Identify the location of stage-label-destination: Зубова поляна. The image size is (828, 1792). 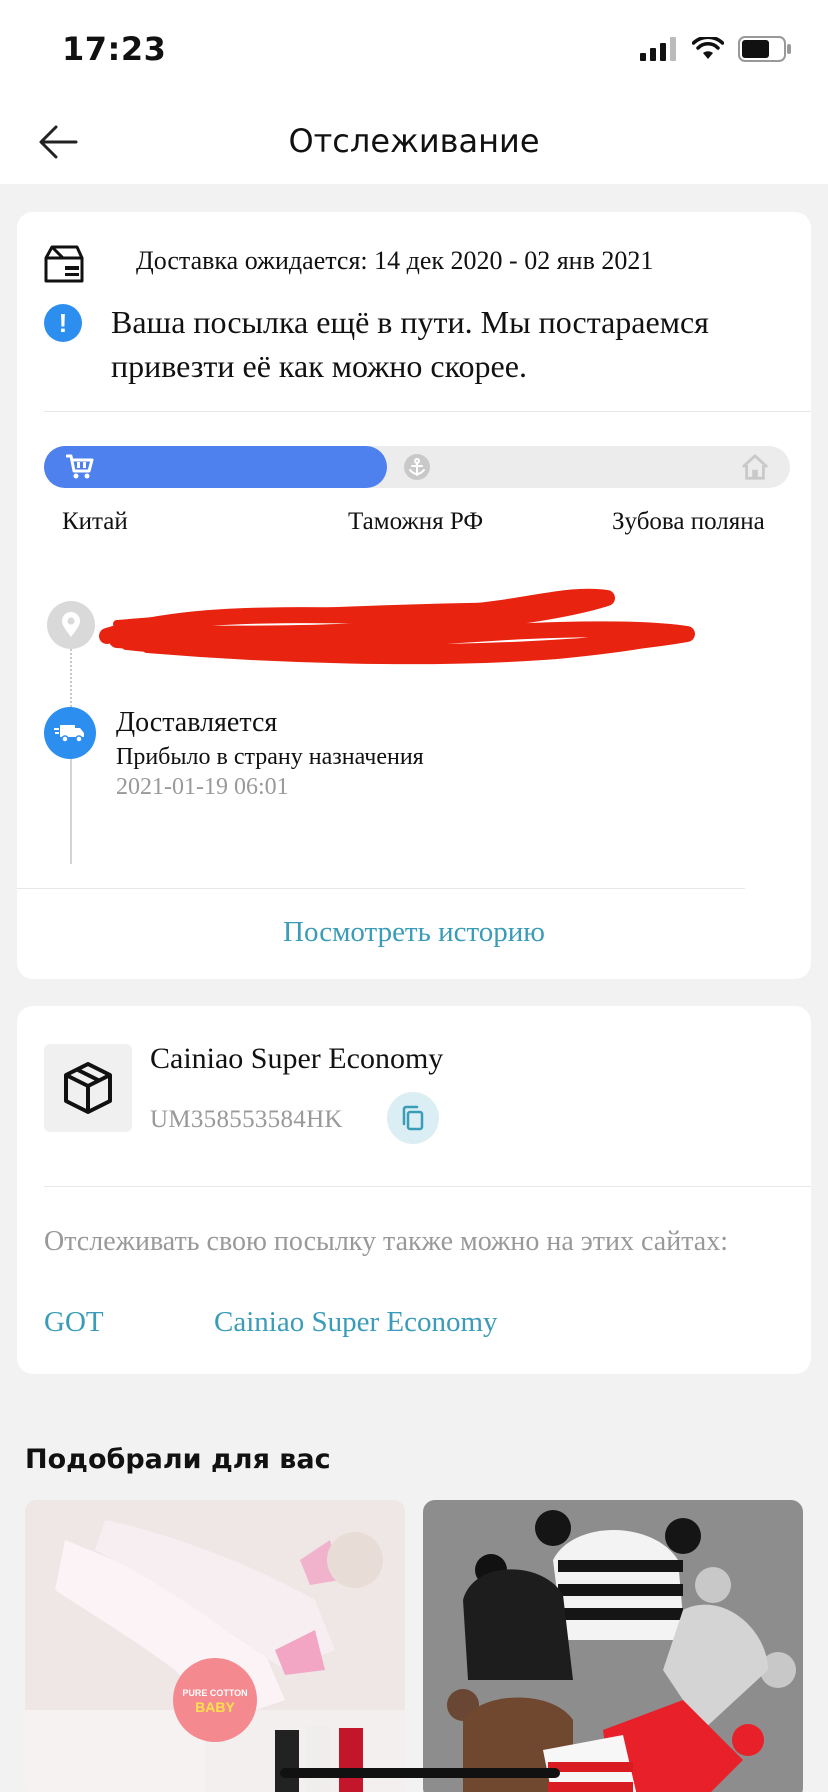
(688, 521).